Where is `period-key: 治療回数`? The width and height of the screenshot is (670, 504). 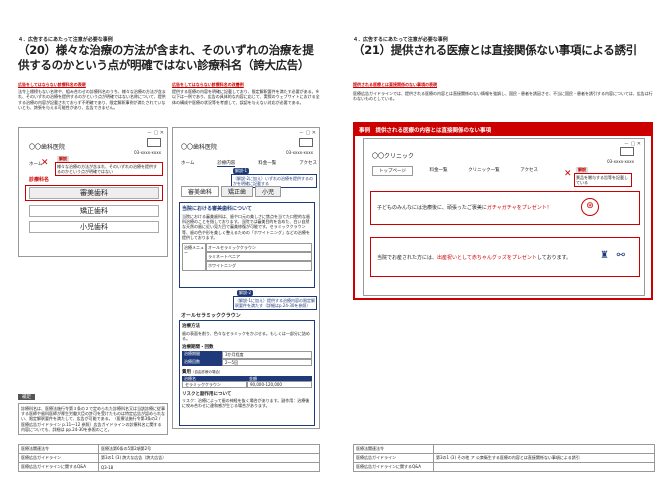 period-key: 治療回数 is located at coordinates (202, 362).